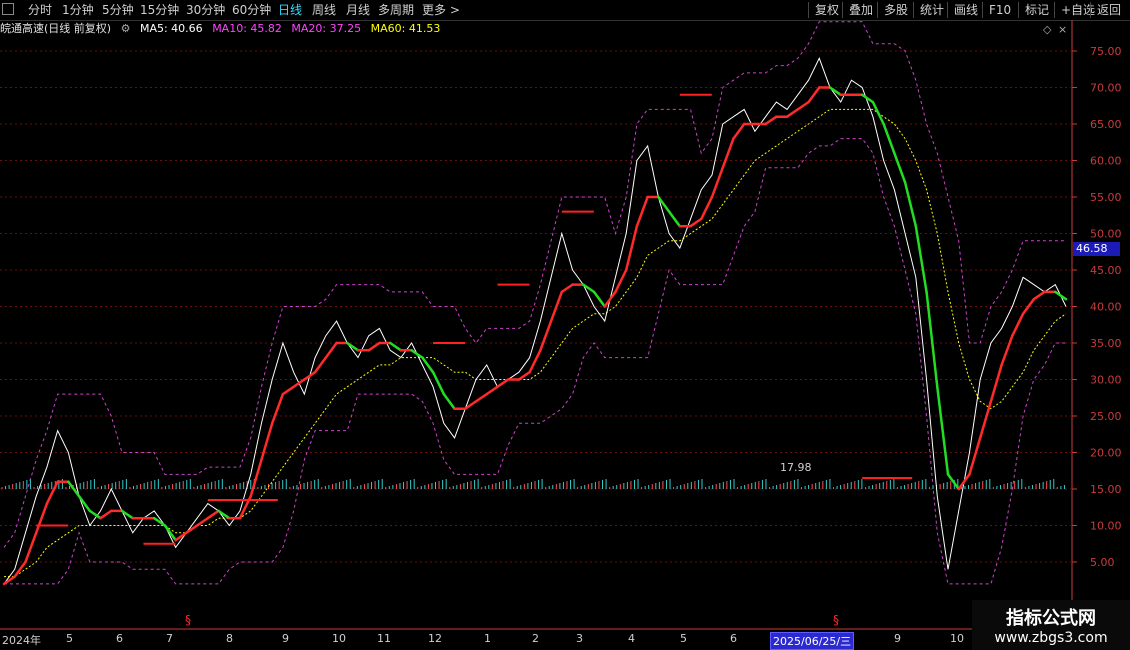 Image resolution: width=1130 pixels, height=650 pixels. Describe the element at coordinates (487, 638) in the screenshot. I see `date-label: 1` at that location.